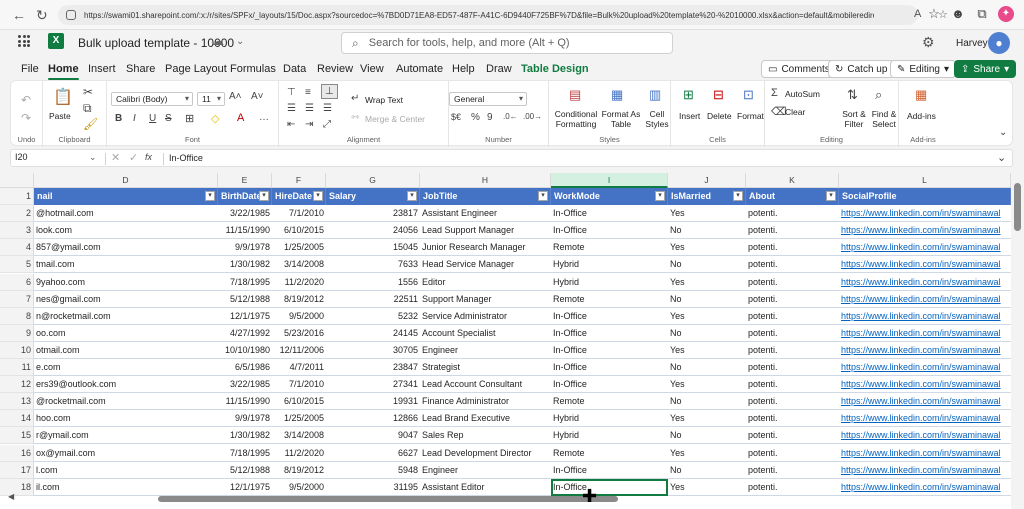 The height and width of the screenshot is (509, 1024). I want to click on collections-icon: ⧉, so click(982, 14).